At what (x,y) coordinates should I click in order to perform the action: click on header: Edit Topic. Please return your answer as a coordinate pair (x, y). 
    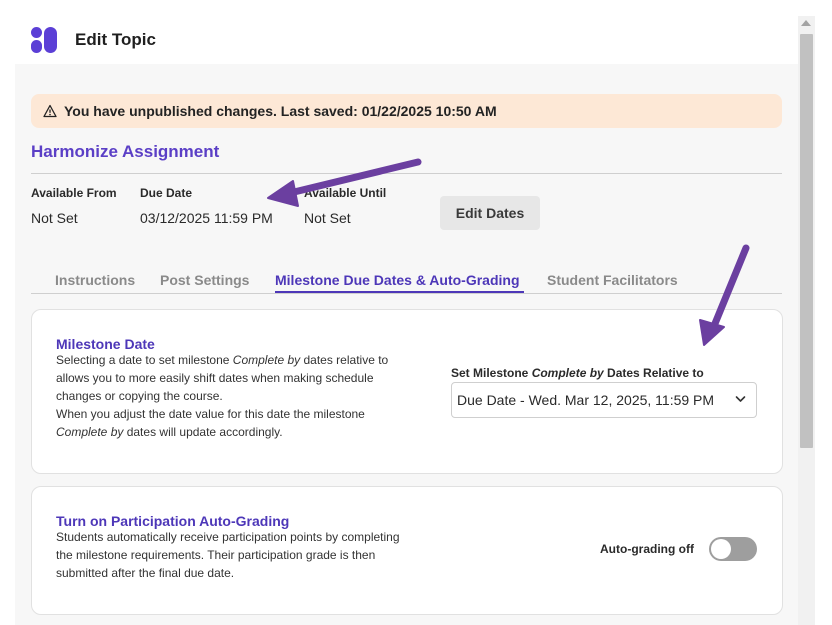
    Looking at the image, I should click on (400, 32).